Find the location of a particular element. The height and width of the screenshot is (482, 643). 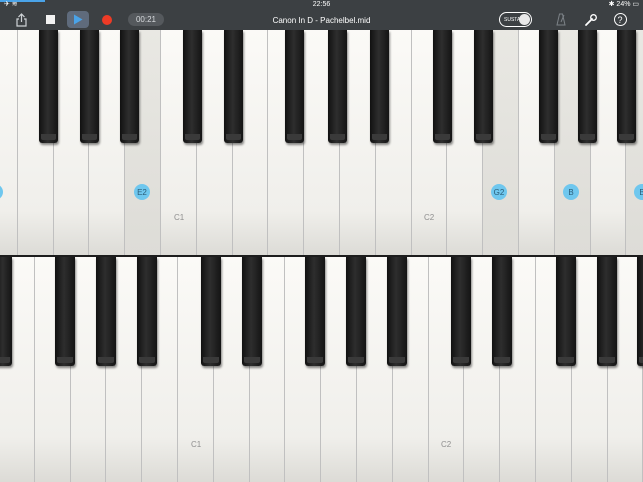

record-button is located at coordinates (107, 19).